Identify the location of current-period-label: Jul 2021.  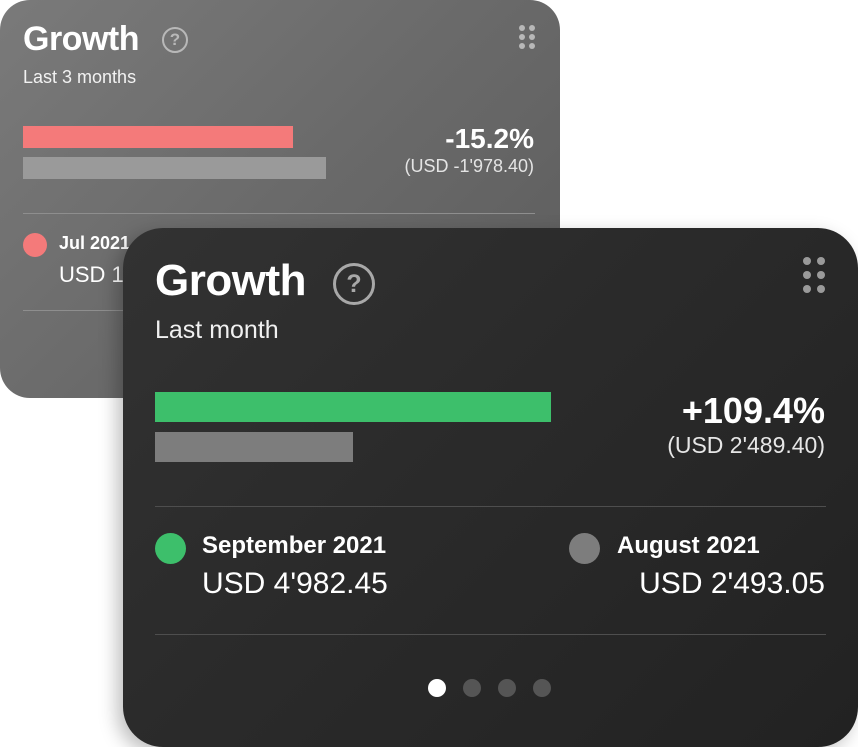
(95, 243).